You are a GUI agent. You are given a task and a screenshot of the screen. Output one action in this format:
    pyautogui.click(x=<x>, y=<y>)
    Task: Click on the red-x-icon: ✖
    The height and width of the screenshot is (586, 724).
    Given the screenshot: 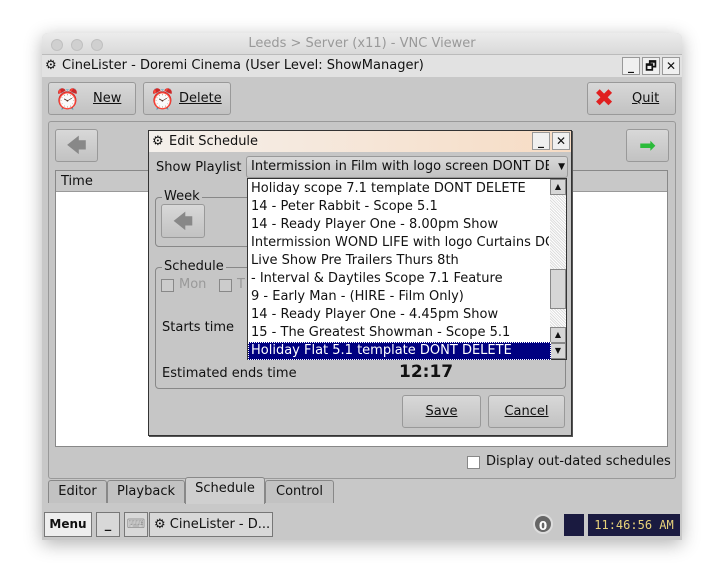 What is the action you would take?
    pyautogui.click(x=604, y=98)
    